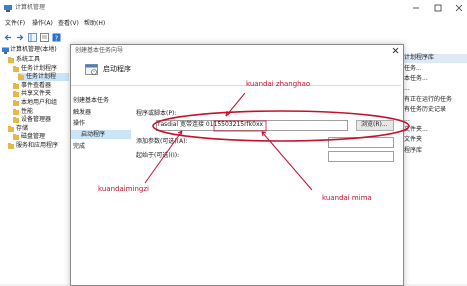 The height and width of the screenshot is (286, 467). I want to click on tree-item-label: 磁盘管理, so click(33, 137).